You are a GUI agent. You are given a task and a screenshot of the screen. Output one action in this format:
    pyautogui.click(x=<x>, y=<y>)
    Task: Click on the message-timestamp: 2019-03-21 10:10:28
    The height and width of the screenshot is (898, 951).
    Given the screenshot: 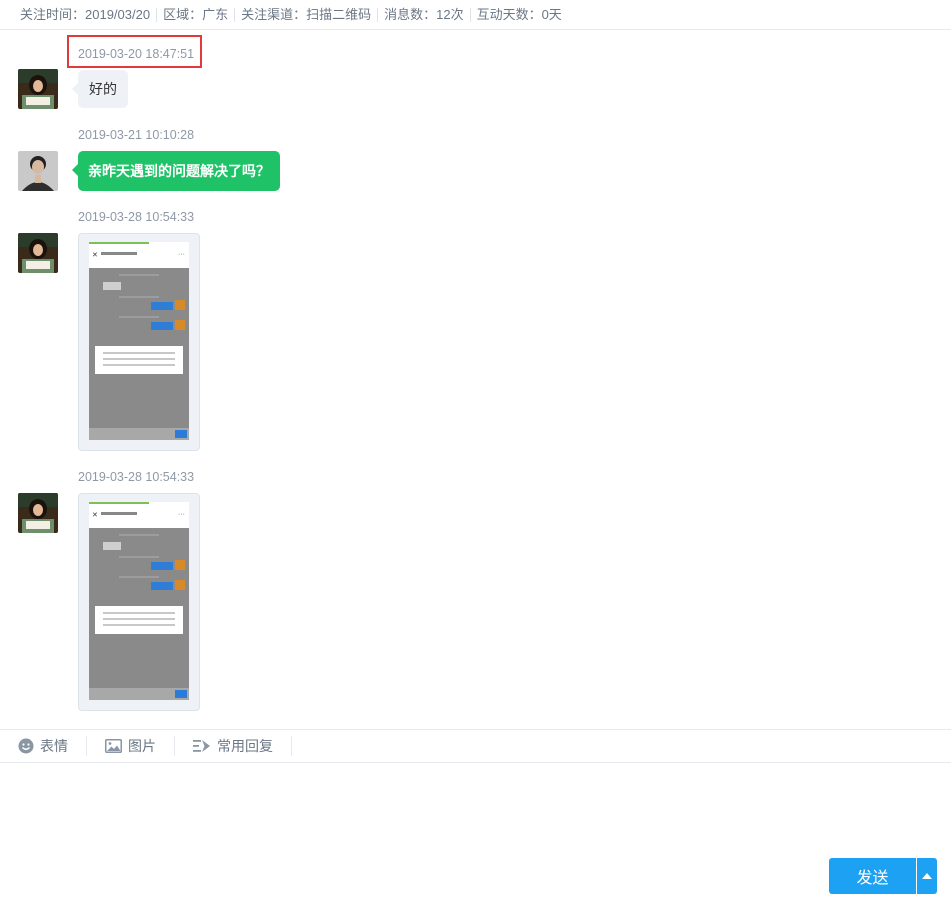 What is the action you would take?
    pyautogui.click(x=136, y=135)
    